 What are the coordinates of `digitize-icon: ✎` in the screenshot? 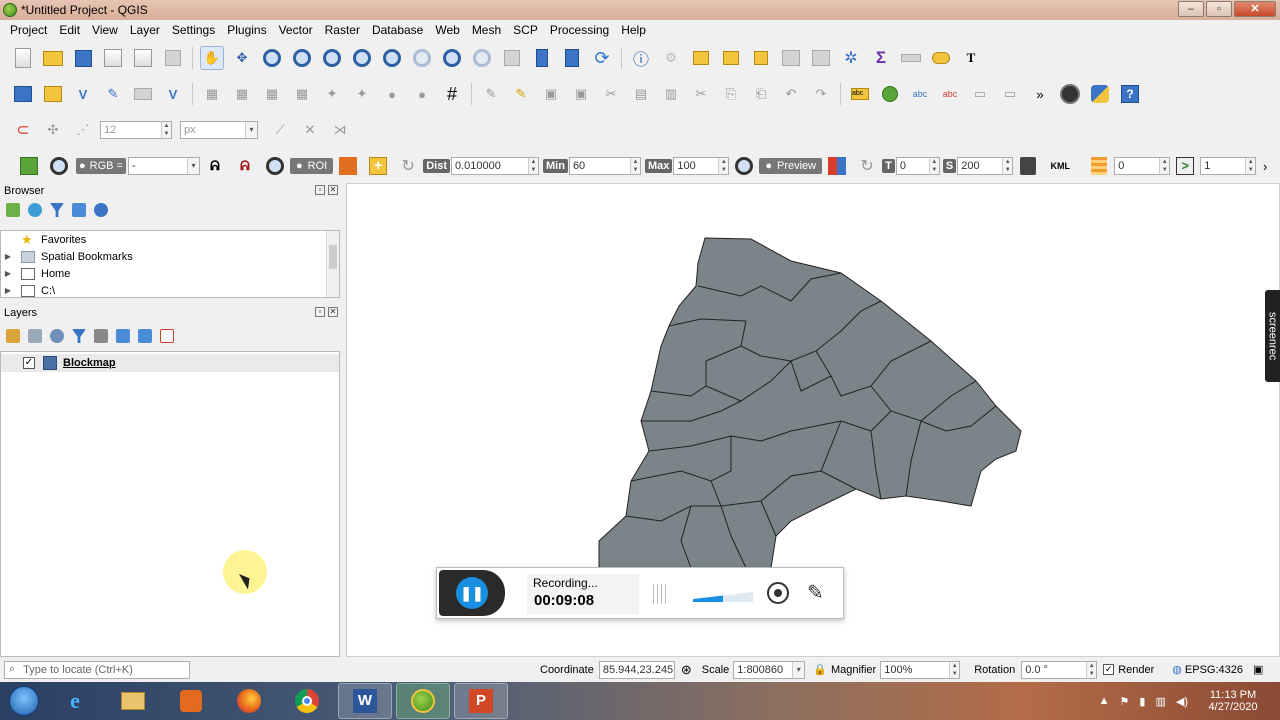 It's located at (113, 94).